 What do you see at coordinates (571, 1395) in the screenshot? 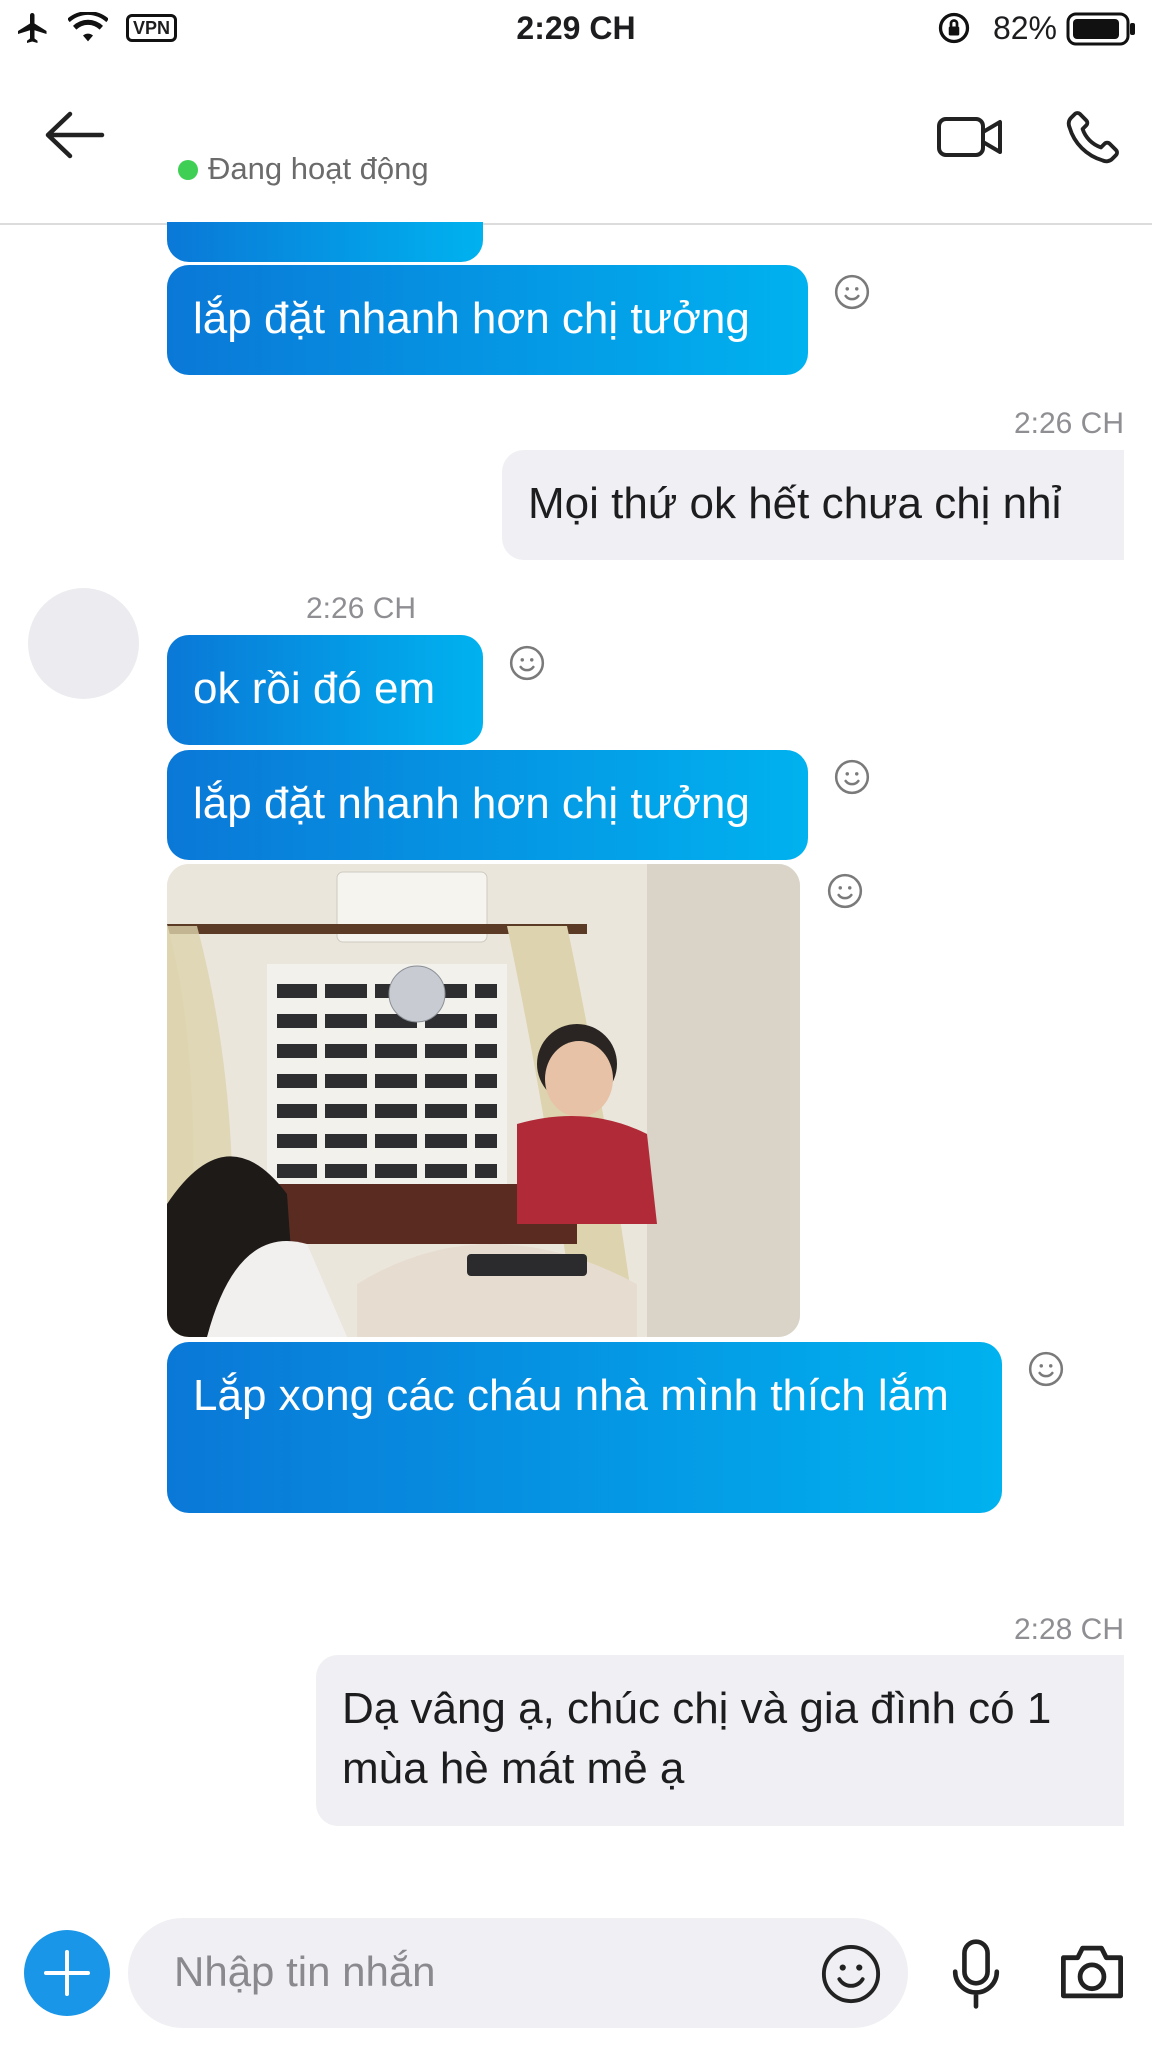
I see `message-text: Lắp xong các cháu nhà mình thích lắm` at bounding box center [571, 1395].